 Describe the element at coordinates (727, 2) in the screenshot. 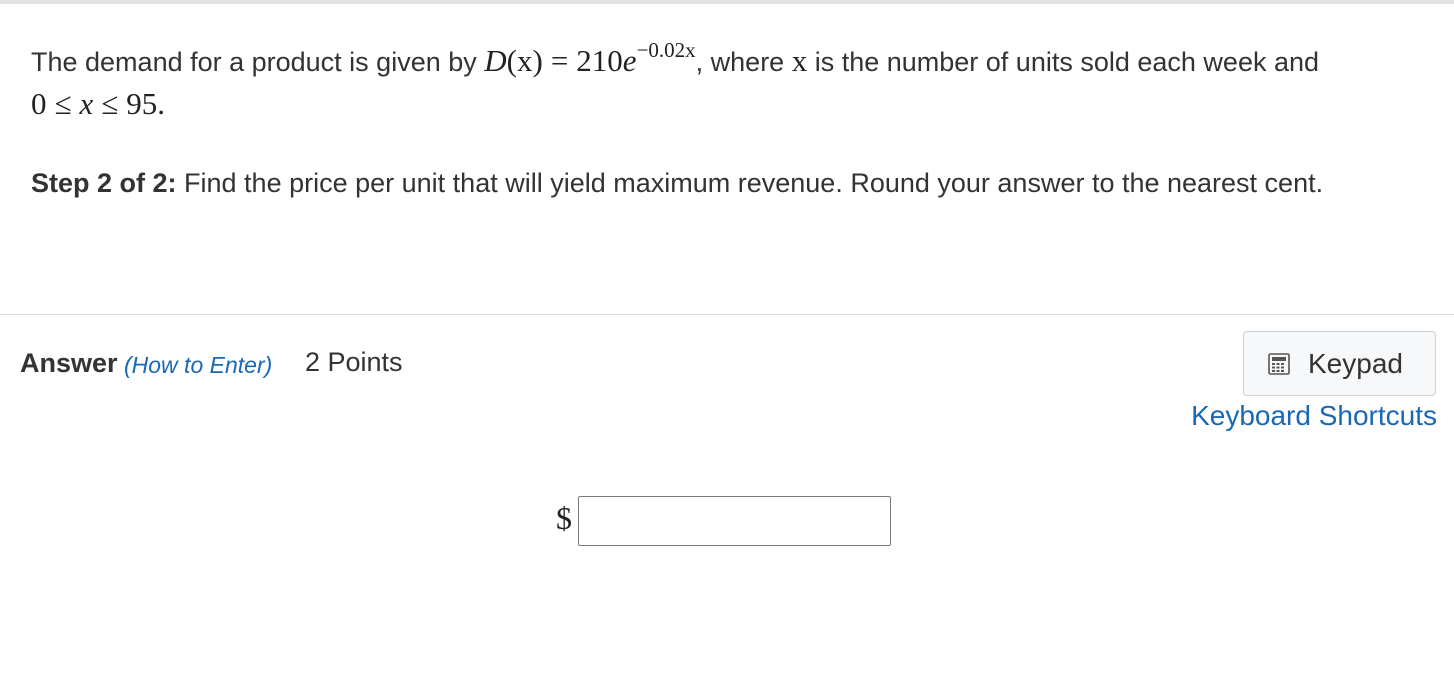

I see `top-divider` at that location.